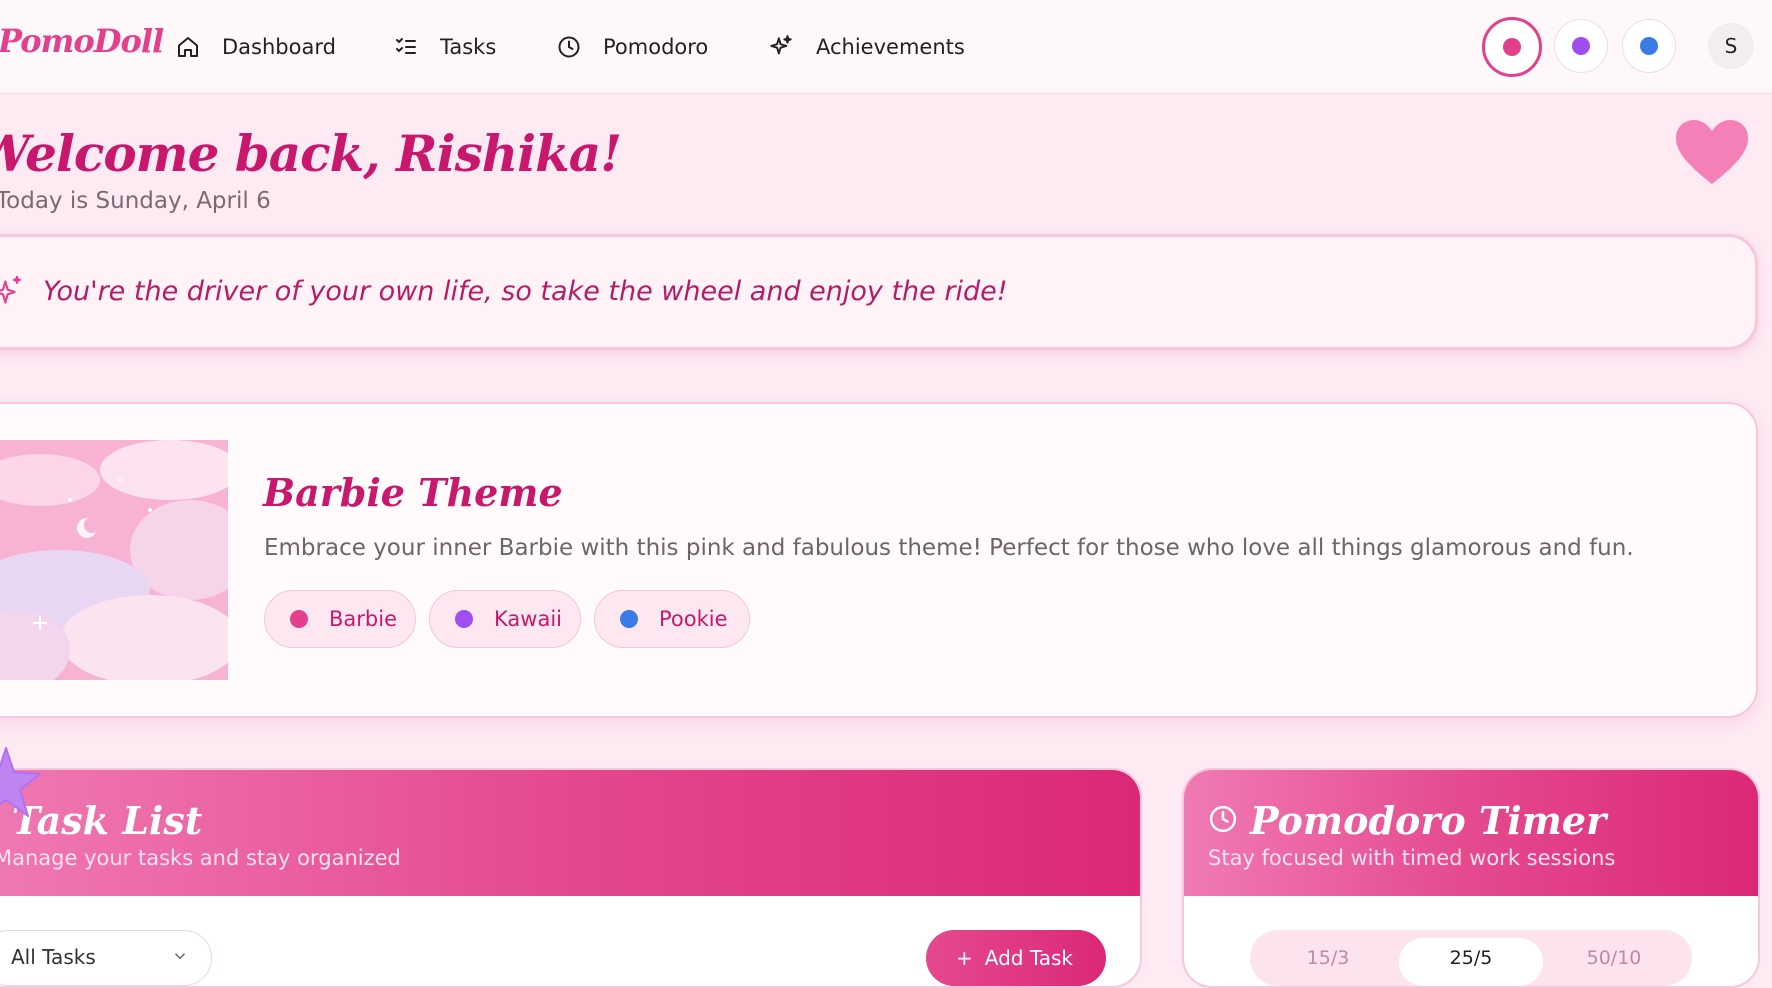 The image size is (1772, 988). Describe the element at coordinates (114, 560) in the screenshot. I see `theme-preview-image` at that location.